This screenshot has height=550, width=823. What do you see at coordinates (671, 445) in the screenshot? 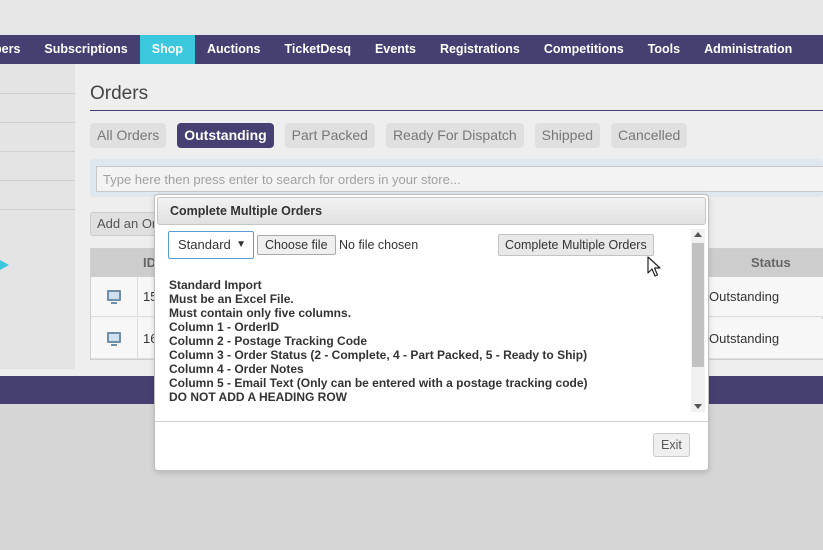
I see `exit-button: Exit` at bounding box center [671, 445].